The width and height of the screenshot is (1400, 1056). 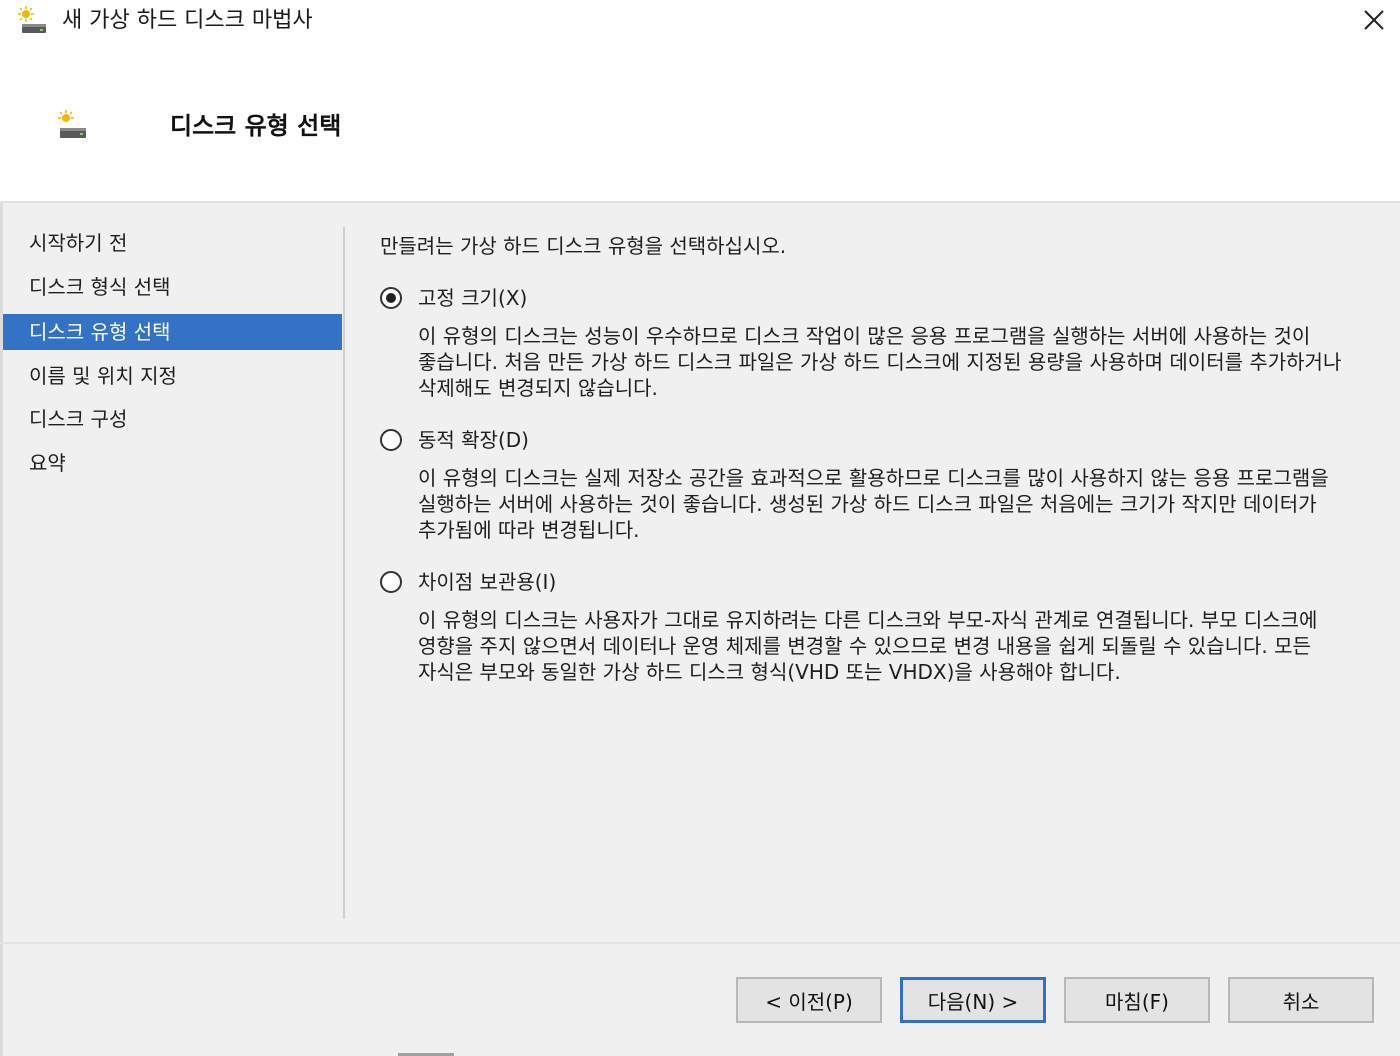 What do you see at coordinates (172, 332) in the screenshot?
I see `nav-item-choose-type: 디스크 유형 선택` at bounding box center [172, 332].